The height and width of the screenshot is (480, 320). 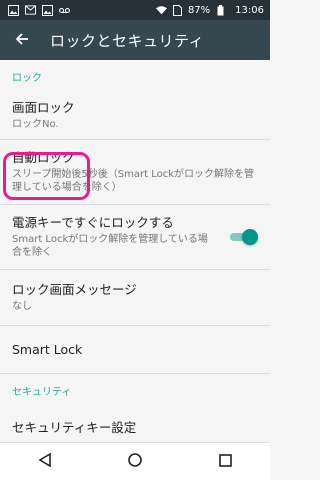 What do you see at coordinates (39, 10) in the screenshot?
I see `notification-icons` at bounding box center [39, 10].